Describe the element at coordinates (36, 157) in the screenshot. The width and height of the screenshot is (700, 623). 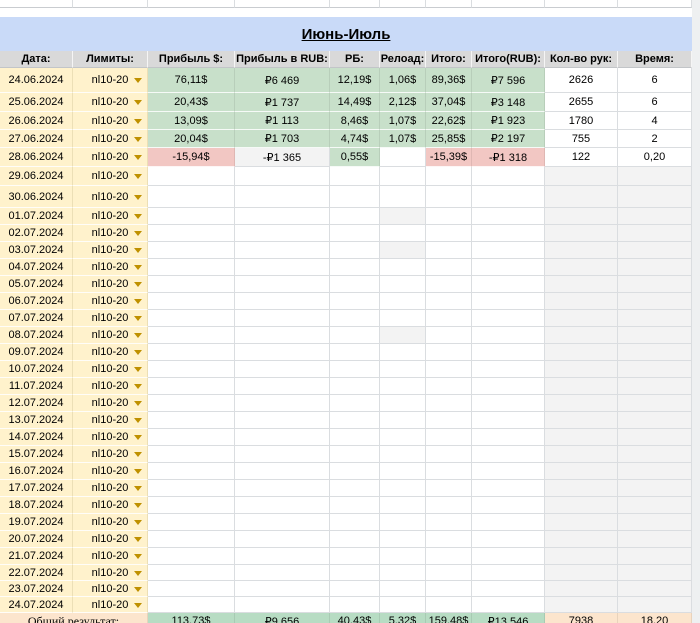
I see `cell-date: 28.06.2024` at that location.